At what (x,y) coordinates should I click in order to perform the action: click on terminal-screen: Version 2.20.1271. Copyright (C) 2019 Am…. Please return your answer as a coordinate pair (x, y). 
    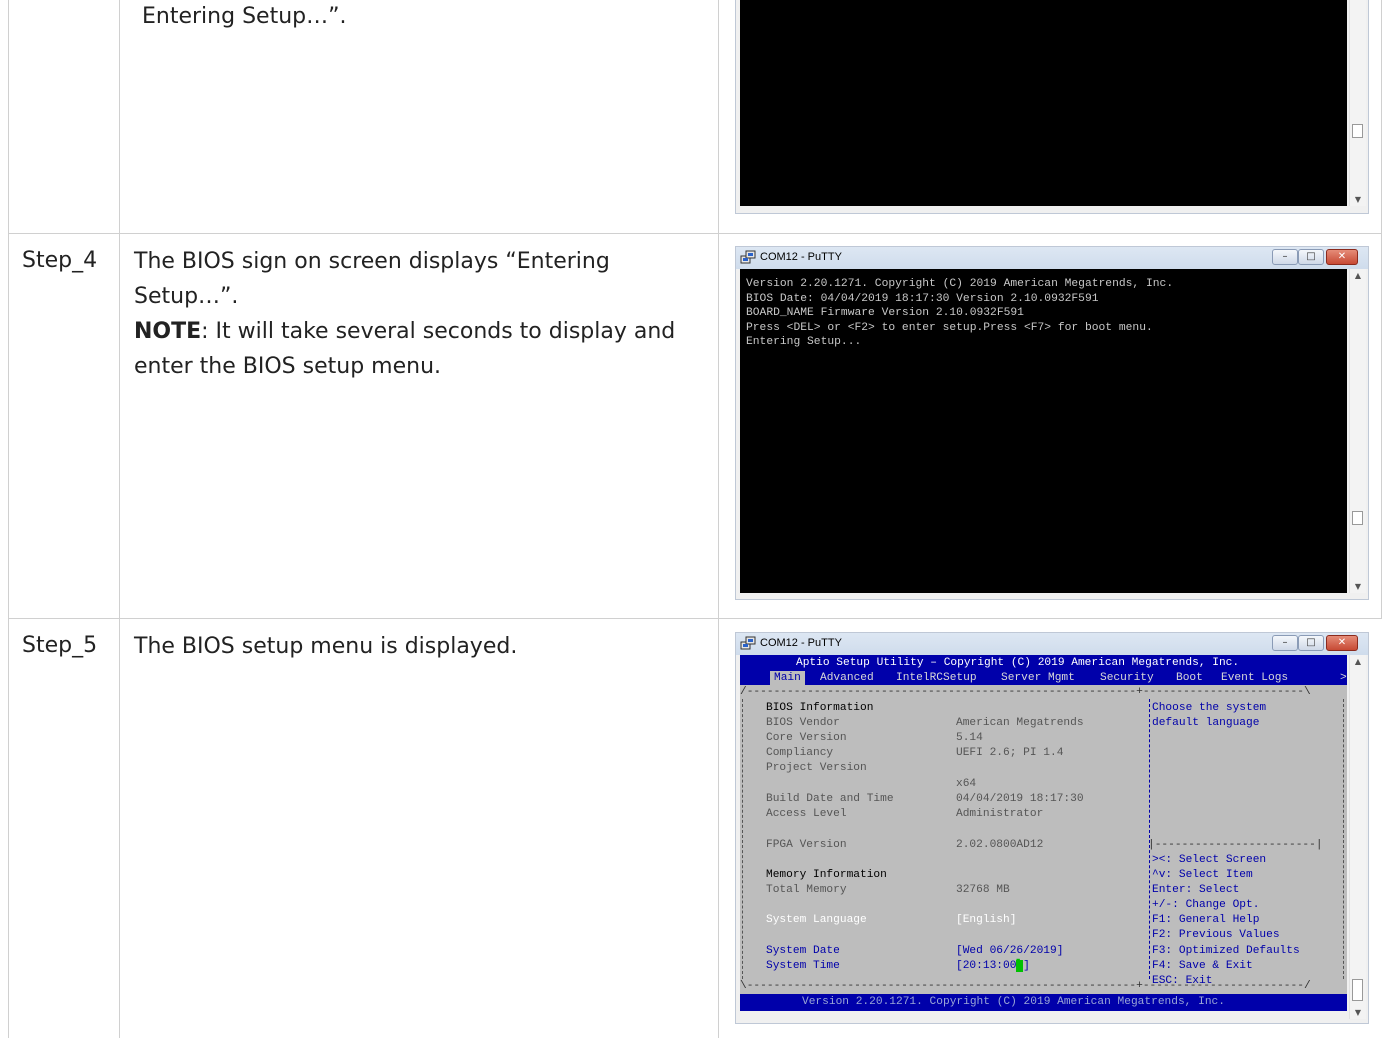
    Looking at the image, I should click on (1043, 431).